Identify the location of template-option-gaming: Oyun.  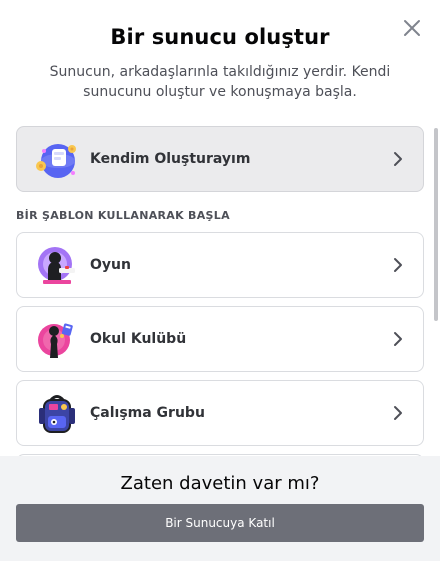
(220, 265).